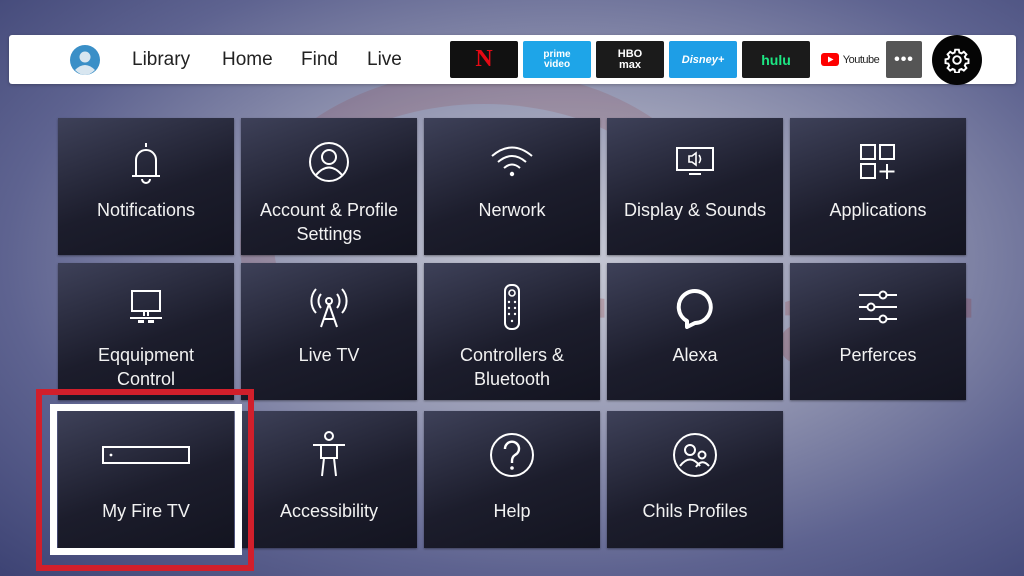 This screenshot has width=1024, height=576. I want to click on youtube-logo-text: Youtube, so click(861, 59).